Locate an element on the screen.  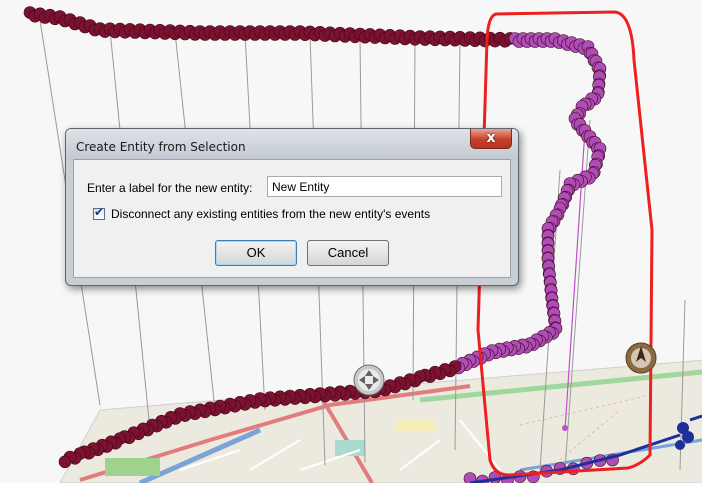
entity-label-prompt: Enter a label for the new entity: is located at coordinates (170, 188).